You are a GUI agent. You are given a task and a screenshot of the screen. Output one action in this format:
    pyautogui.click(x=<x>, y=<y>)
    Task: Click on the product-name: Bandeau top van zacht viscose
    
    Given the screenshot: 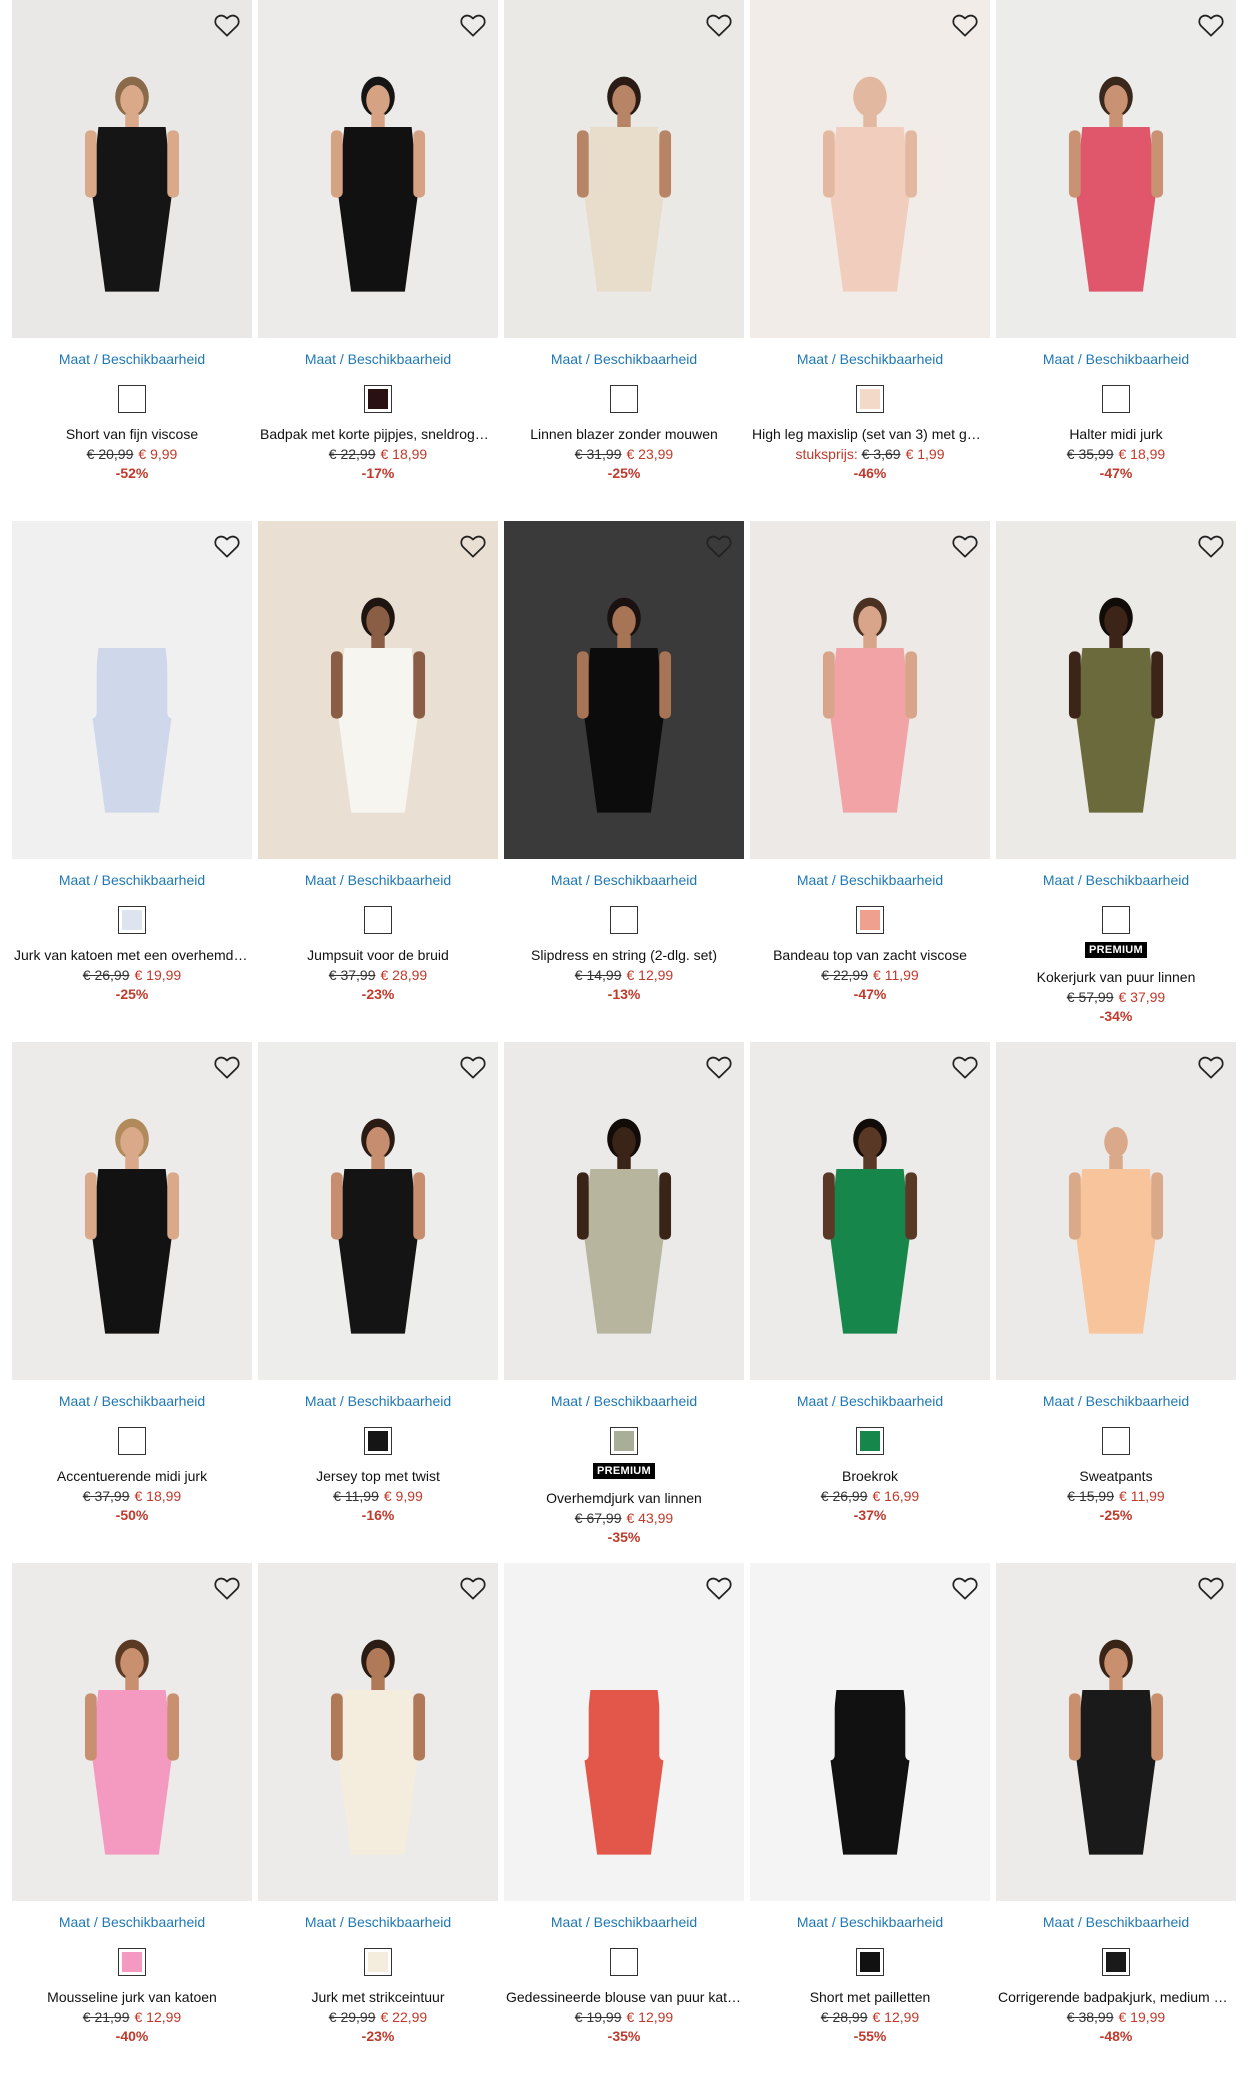 What is the action you would take?
    pyautogui.click(x=870, y=955)
    